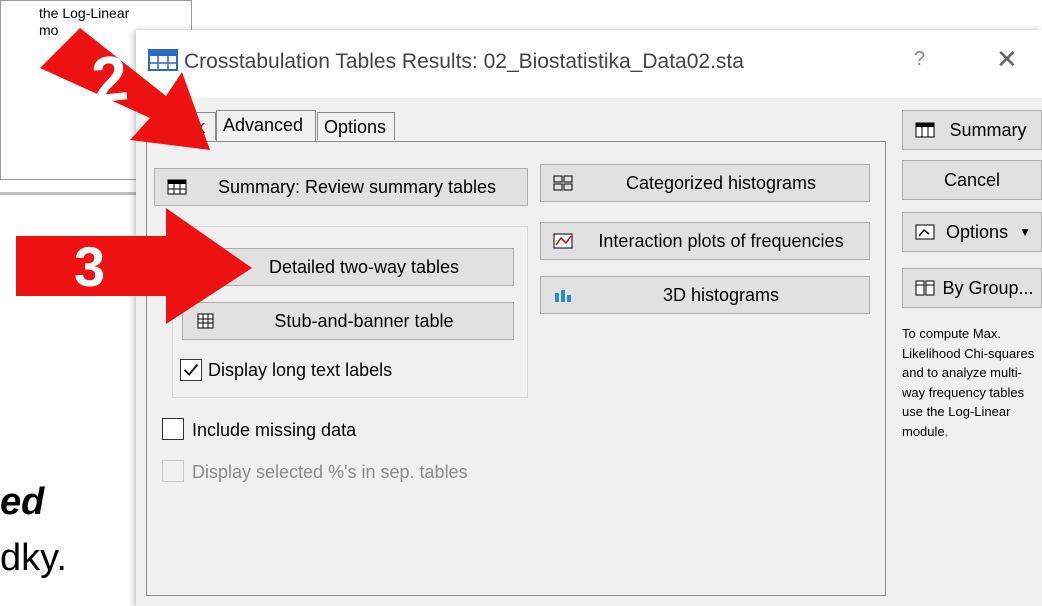 The width and height of the screenshot is (1042, 606). What do you see at coordinates (90, 266) in the screenshot?
I see `arrow-3-number: 3` at bounding box center [90, 266].